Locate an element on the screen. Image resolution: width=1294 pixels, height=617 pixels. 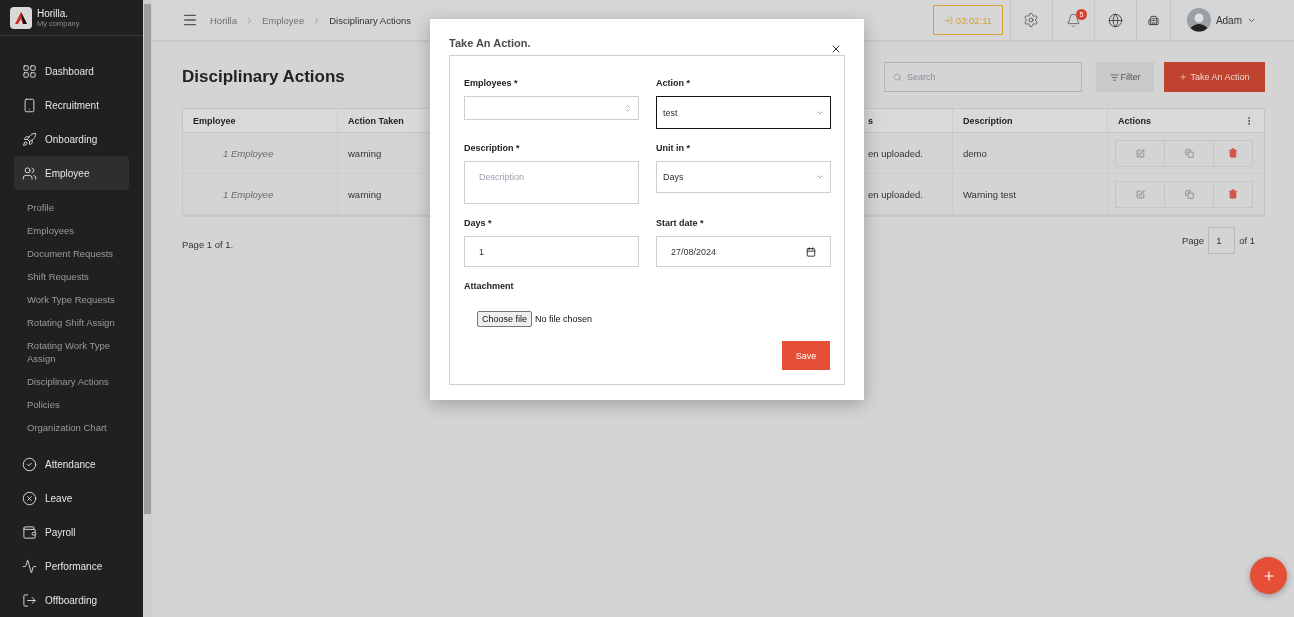
submenu-item: Disciplinary Actions is located at coordinates (77, 381).